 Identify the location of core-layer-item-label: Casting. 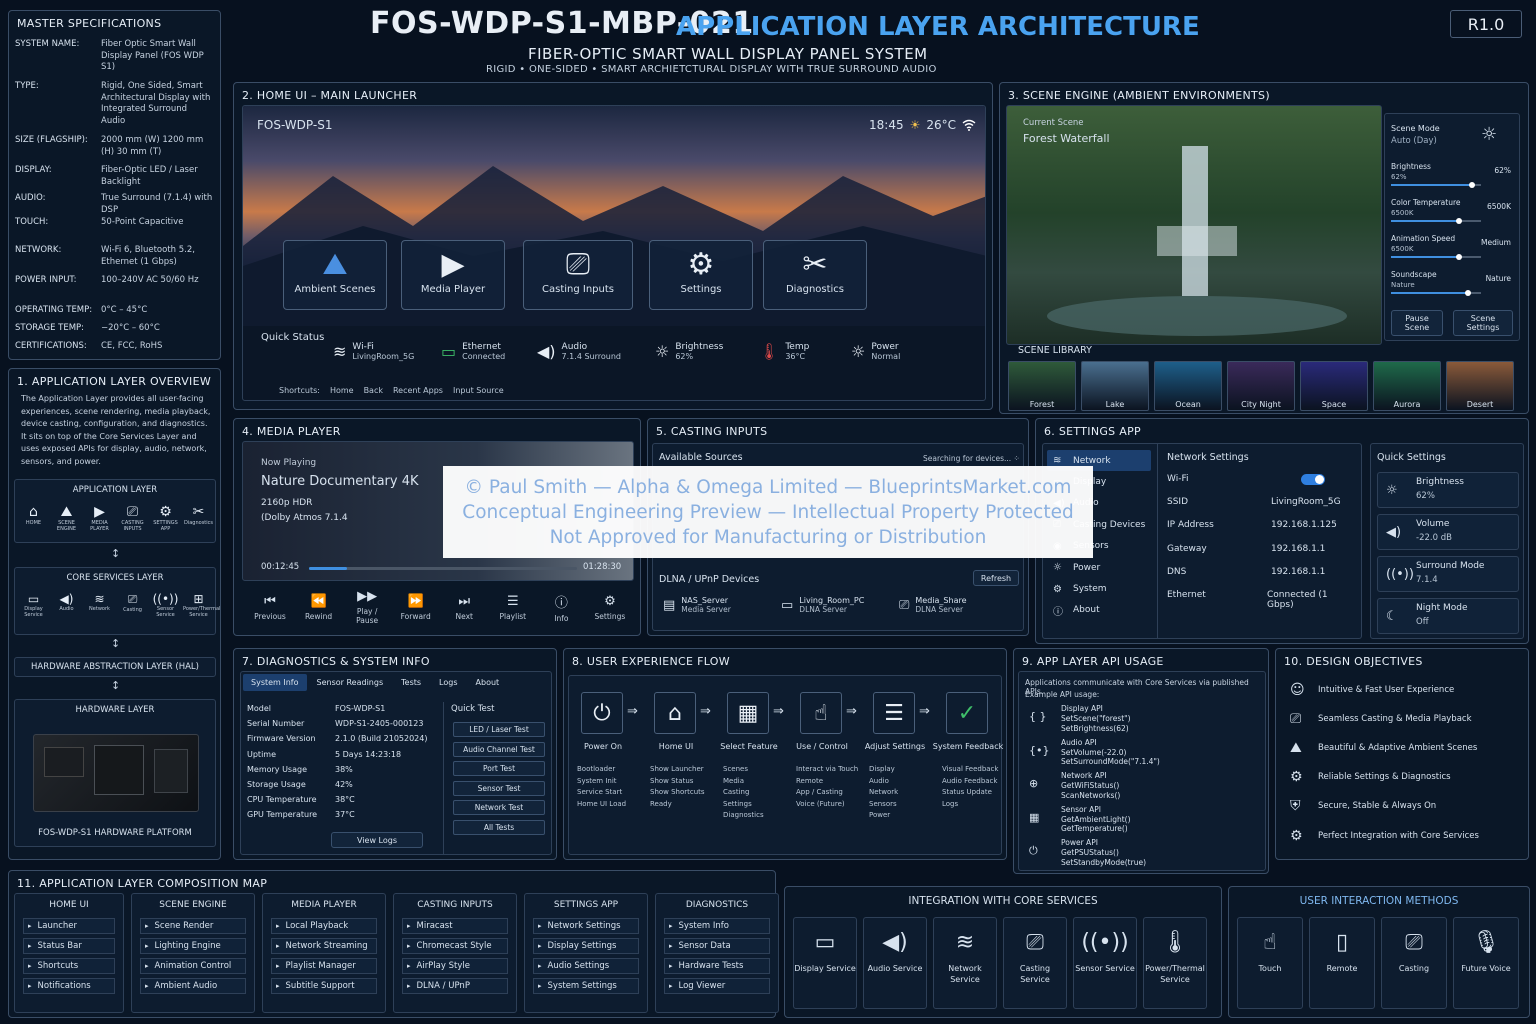
(132, 610).